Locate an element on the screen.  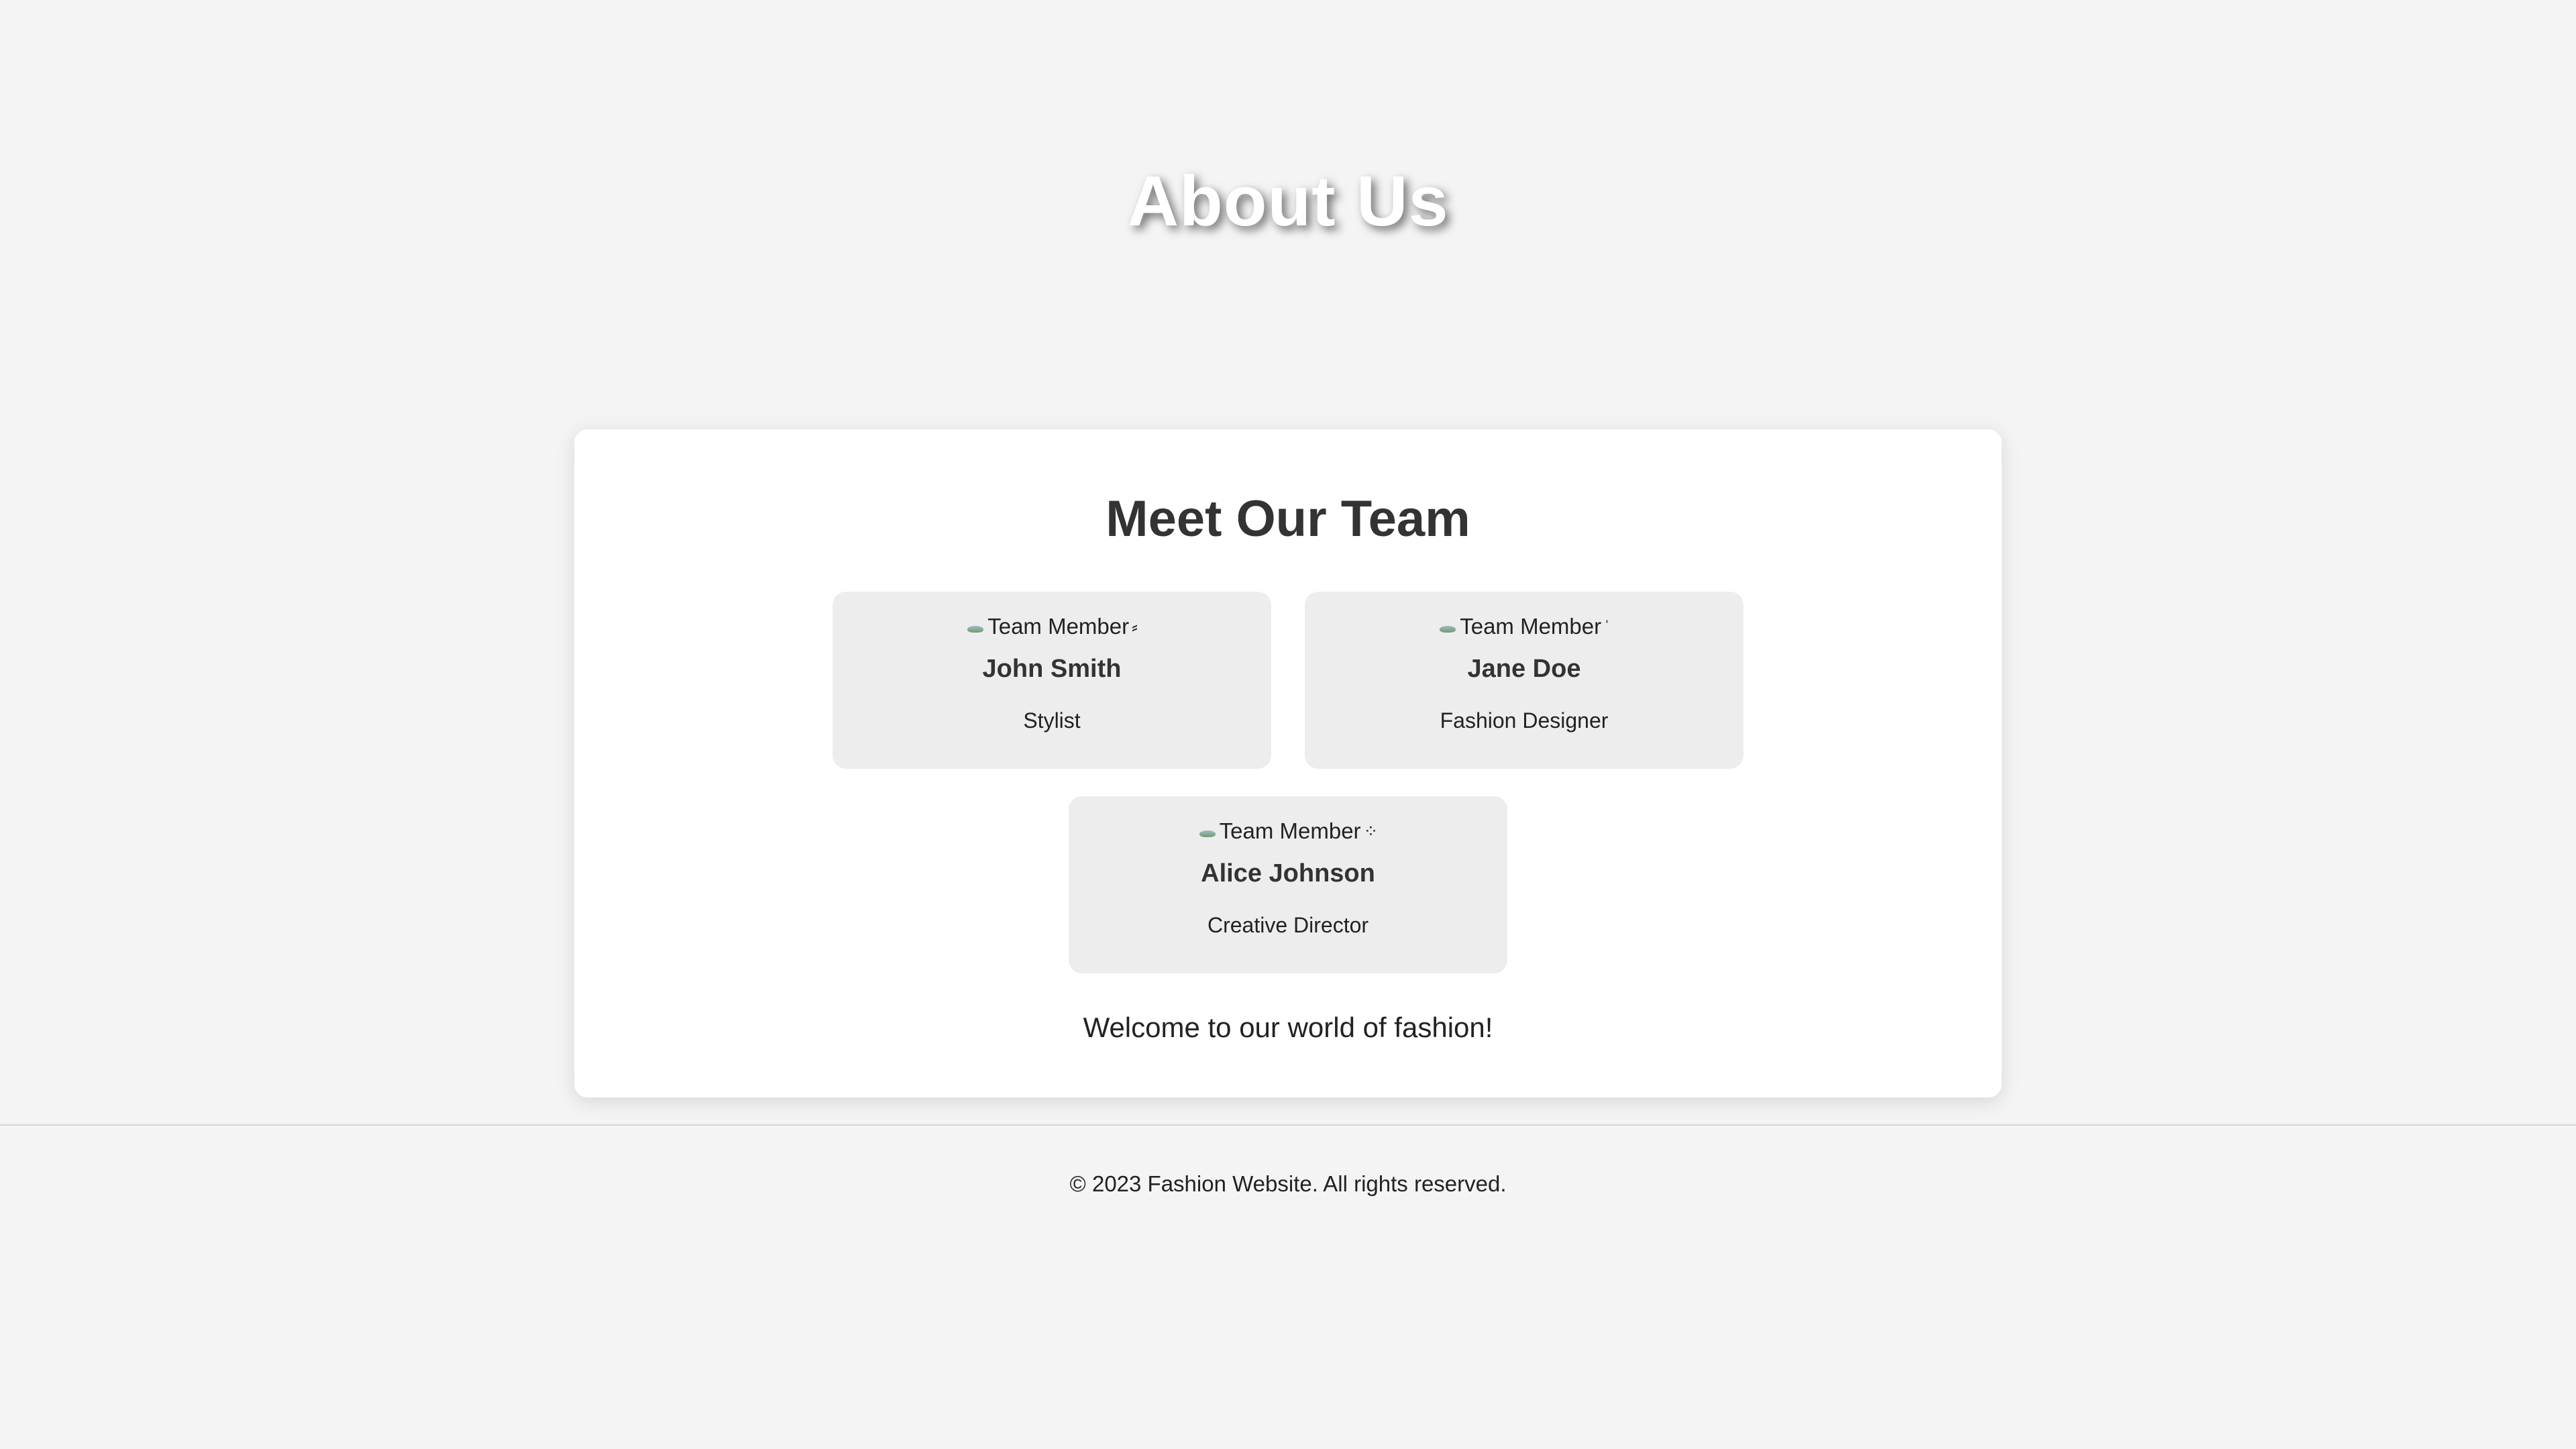
team-member-photo: Team Member ˈ is located at coordinates (1524, 626).